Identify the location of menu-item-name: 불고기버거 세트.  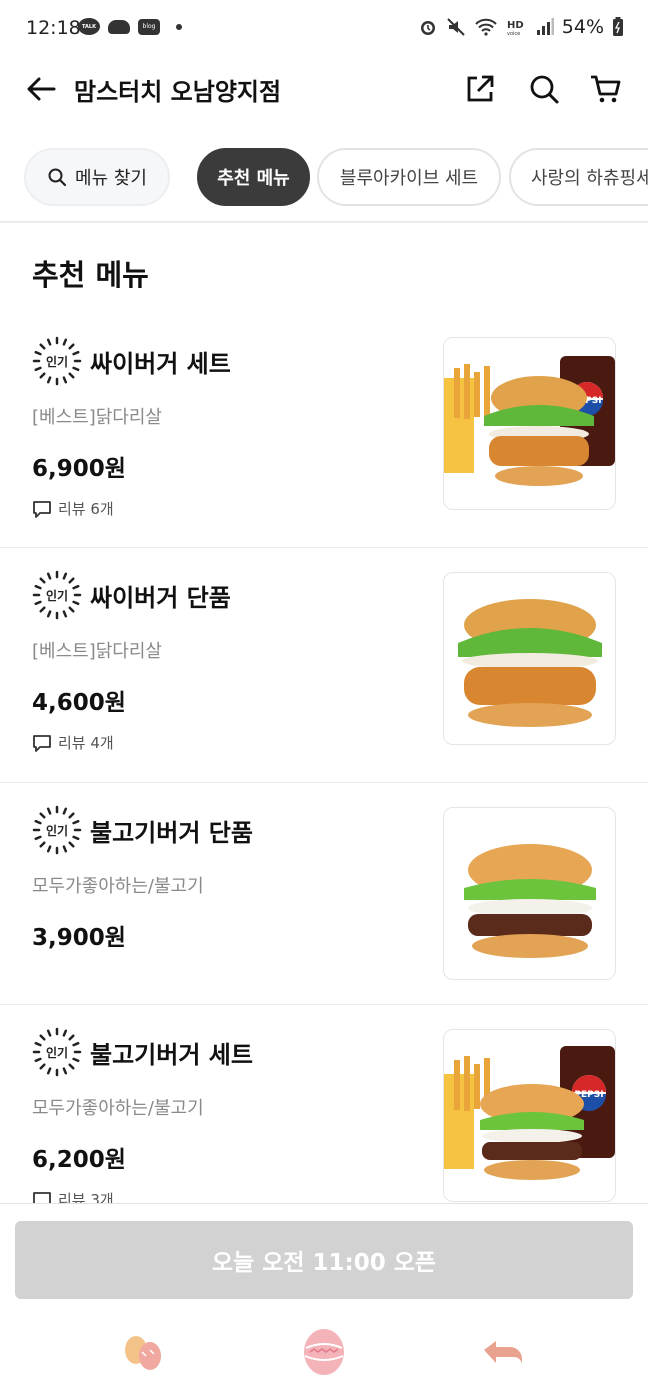
(171, 1055).